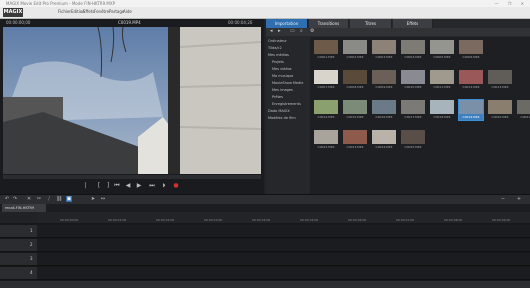 This screenshot has width=530, height=288. Describe the element at coordinates (500, 80) in the screenshot. I see `clip-thumbnail: C0013.MP4` at that location.